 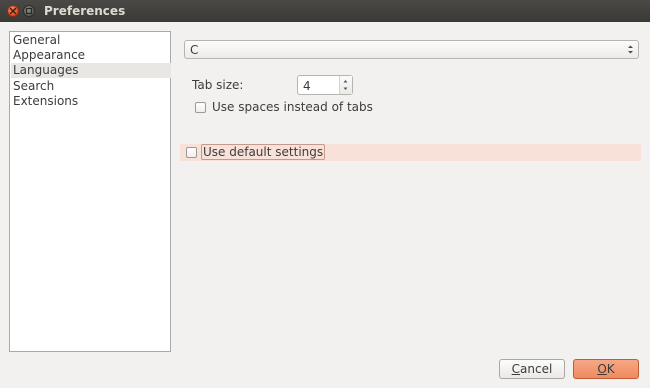 I want to click on sidebar-item-general: General, so click(x=91, y=40).